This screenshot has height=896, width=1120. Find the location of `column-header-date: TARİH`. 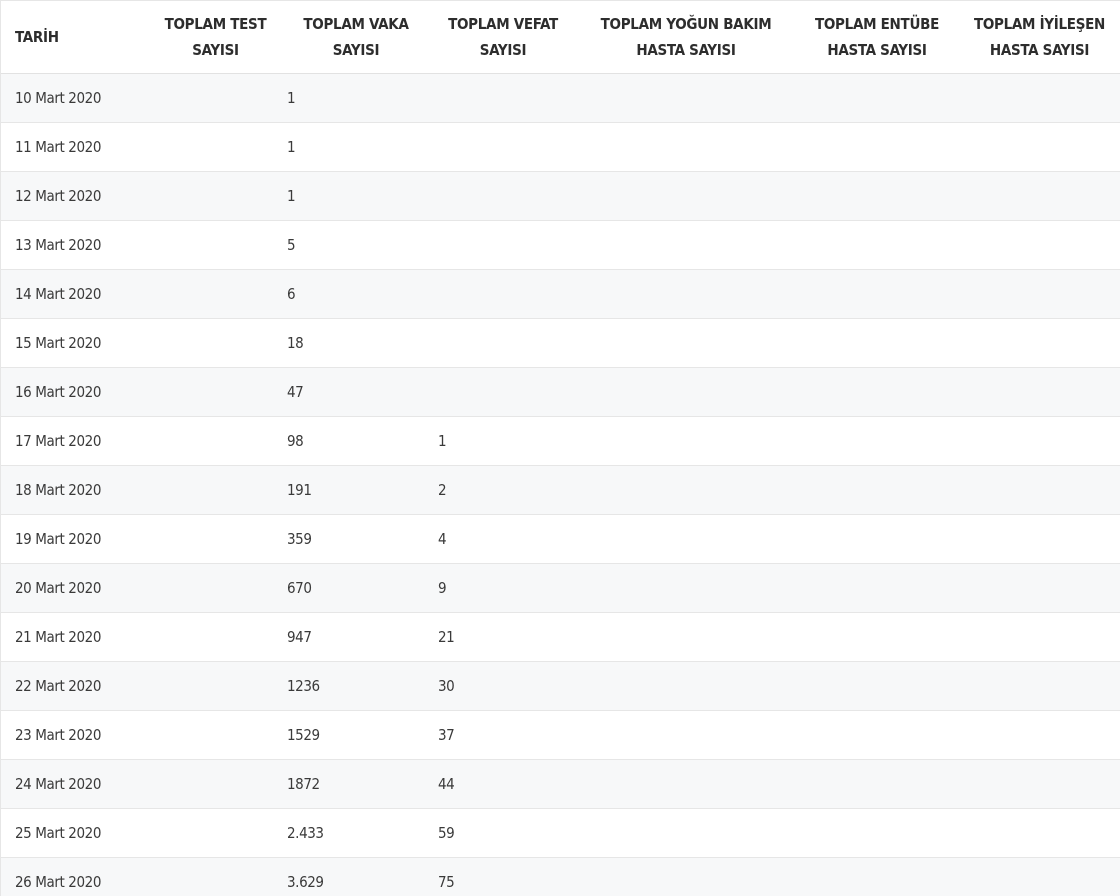

column-header-date: TARİH is located at coordinates (74, 37).